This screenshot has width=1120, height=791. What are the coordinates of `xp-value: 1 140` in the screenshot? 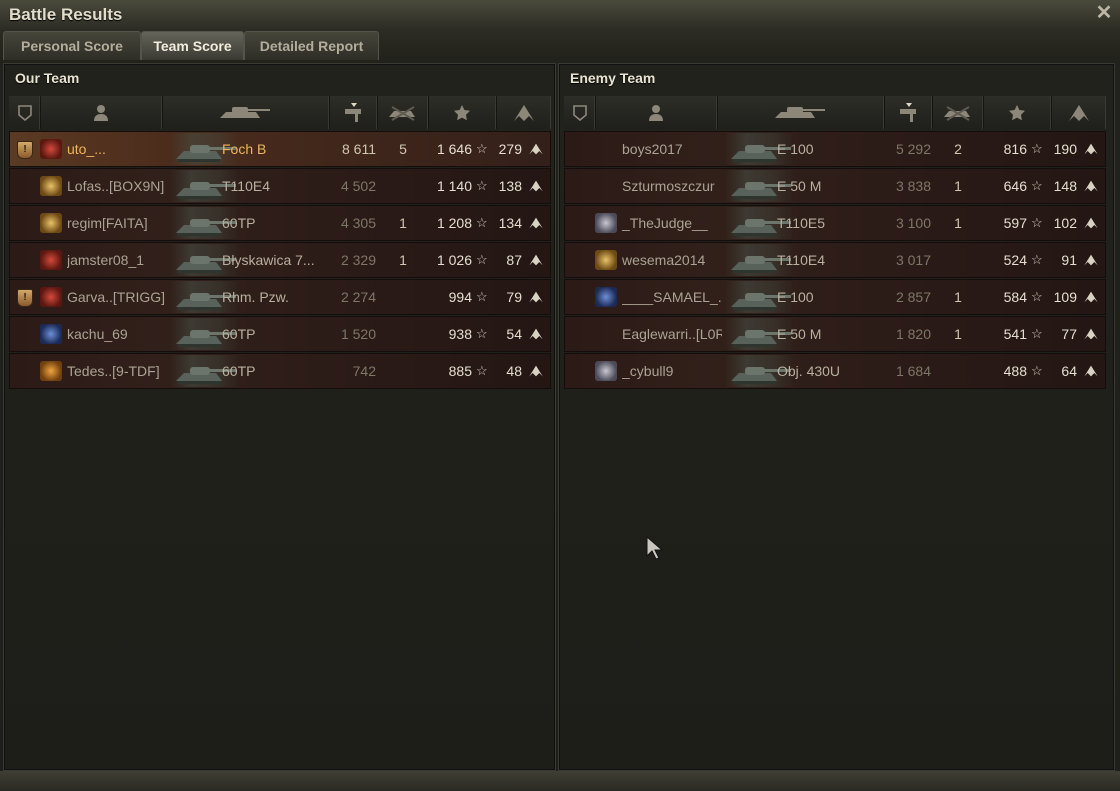 It's located at (454, 186).